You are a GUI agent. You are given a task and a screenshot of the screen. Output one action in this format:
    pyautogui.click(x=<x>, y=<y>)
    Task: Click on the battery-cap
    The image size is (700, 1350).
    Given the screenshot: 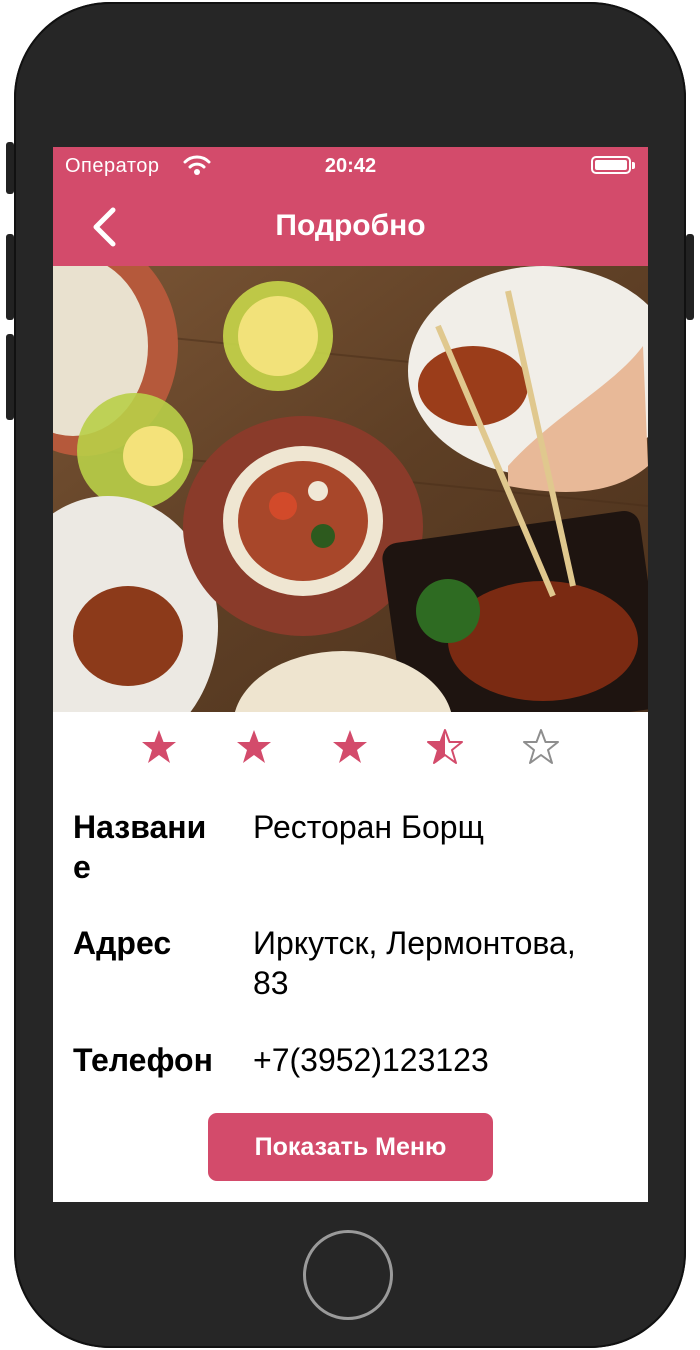 What is the action you would take?
    pyautogui.click(x=633, y=165)
    